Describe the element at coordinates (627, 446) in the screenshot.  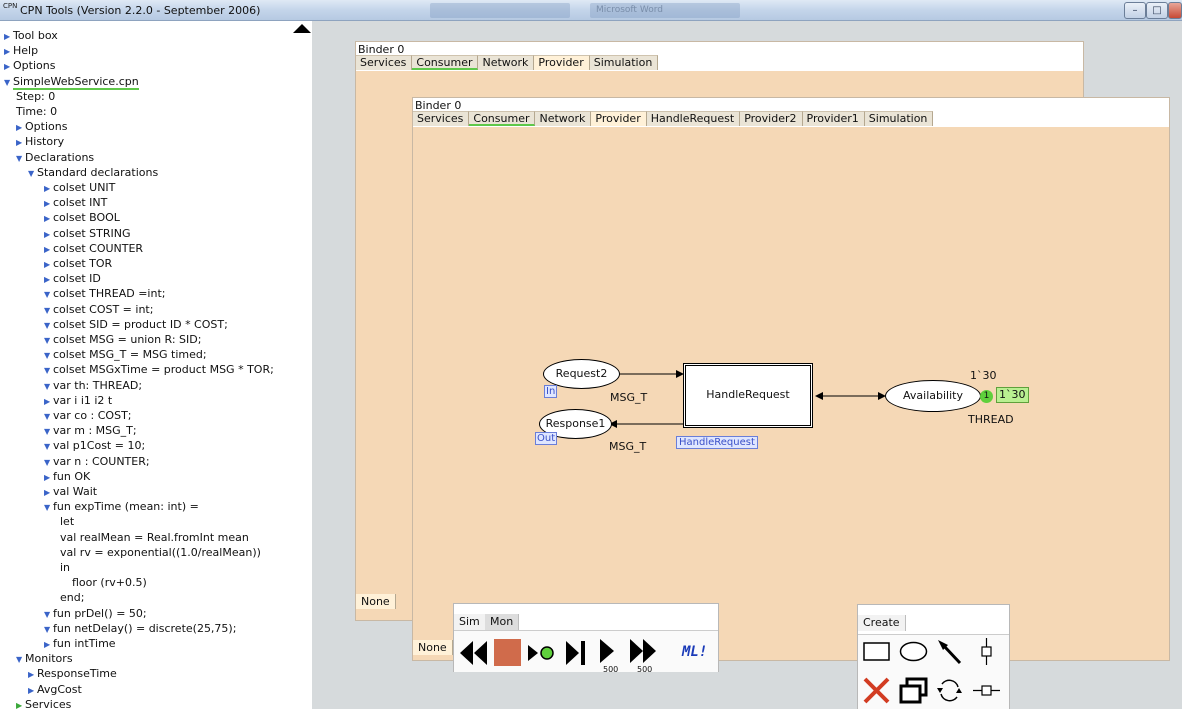
I see `place-response1-type: MSG_T` at that location.